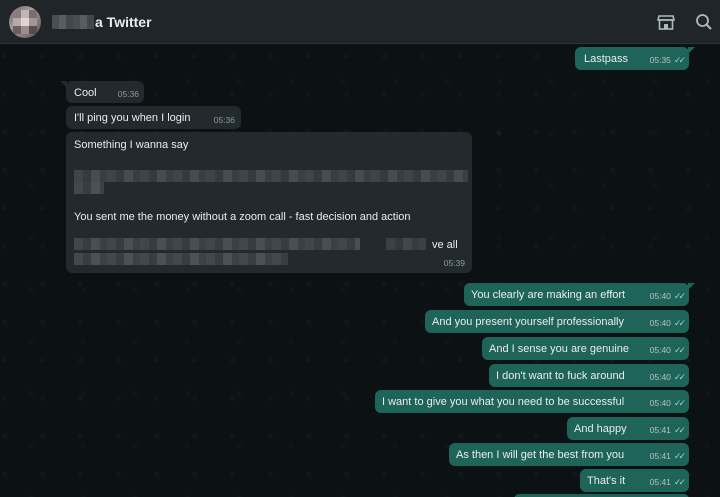 The width and height of the screenshot is (720, 497). Describe the element at coordinates (132, 118) in the screenshot. I see `message-text: I'll ping you when I login` at that location.